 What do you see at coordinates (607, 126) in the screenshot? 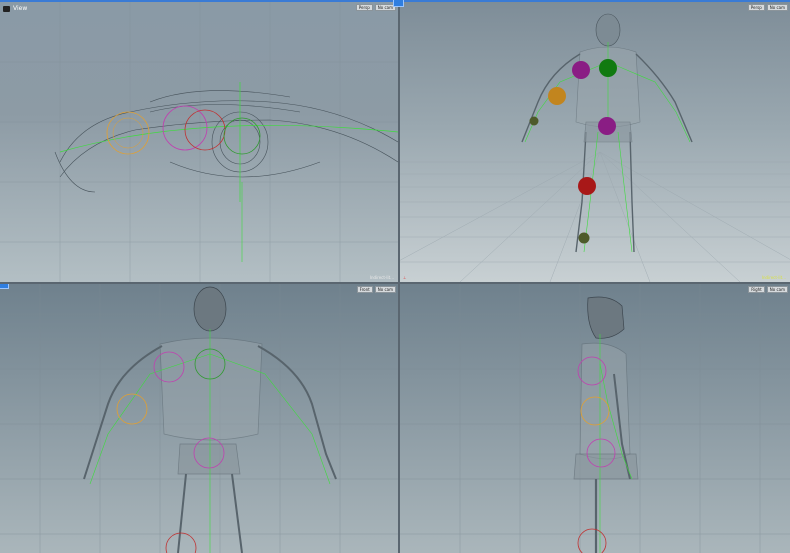
I see `handle-hip-purple` at bounding box center [607, 126].